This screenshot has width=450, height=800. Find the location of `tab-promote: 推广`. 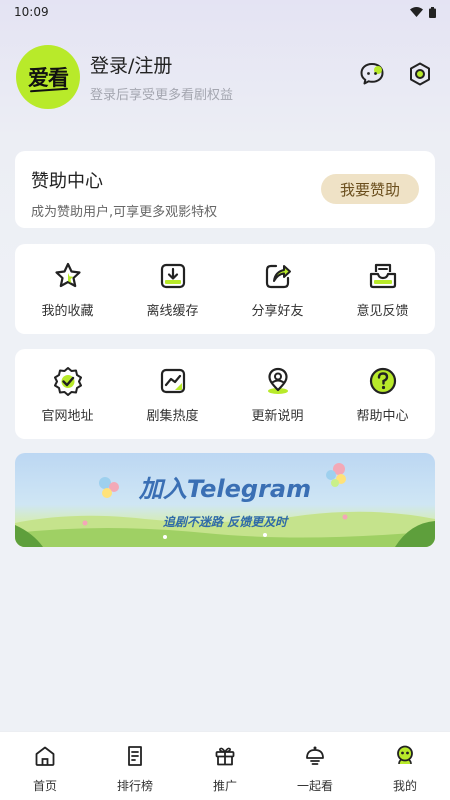

tab-promote: 推广 is located at coordinates (225, 766).